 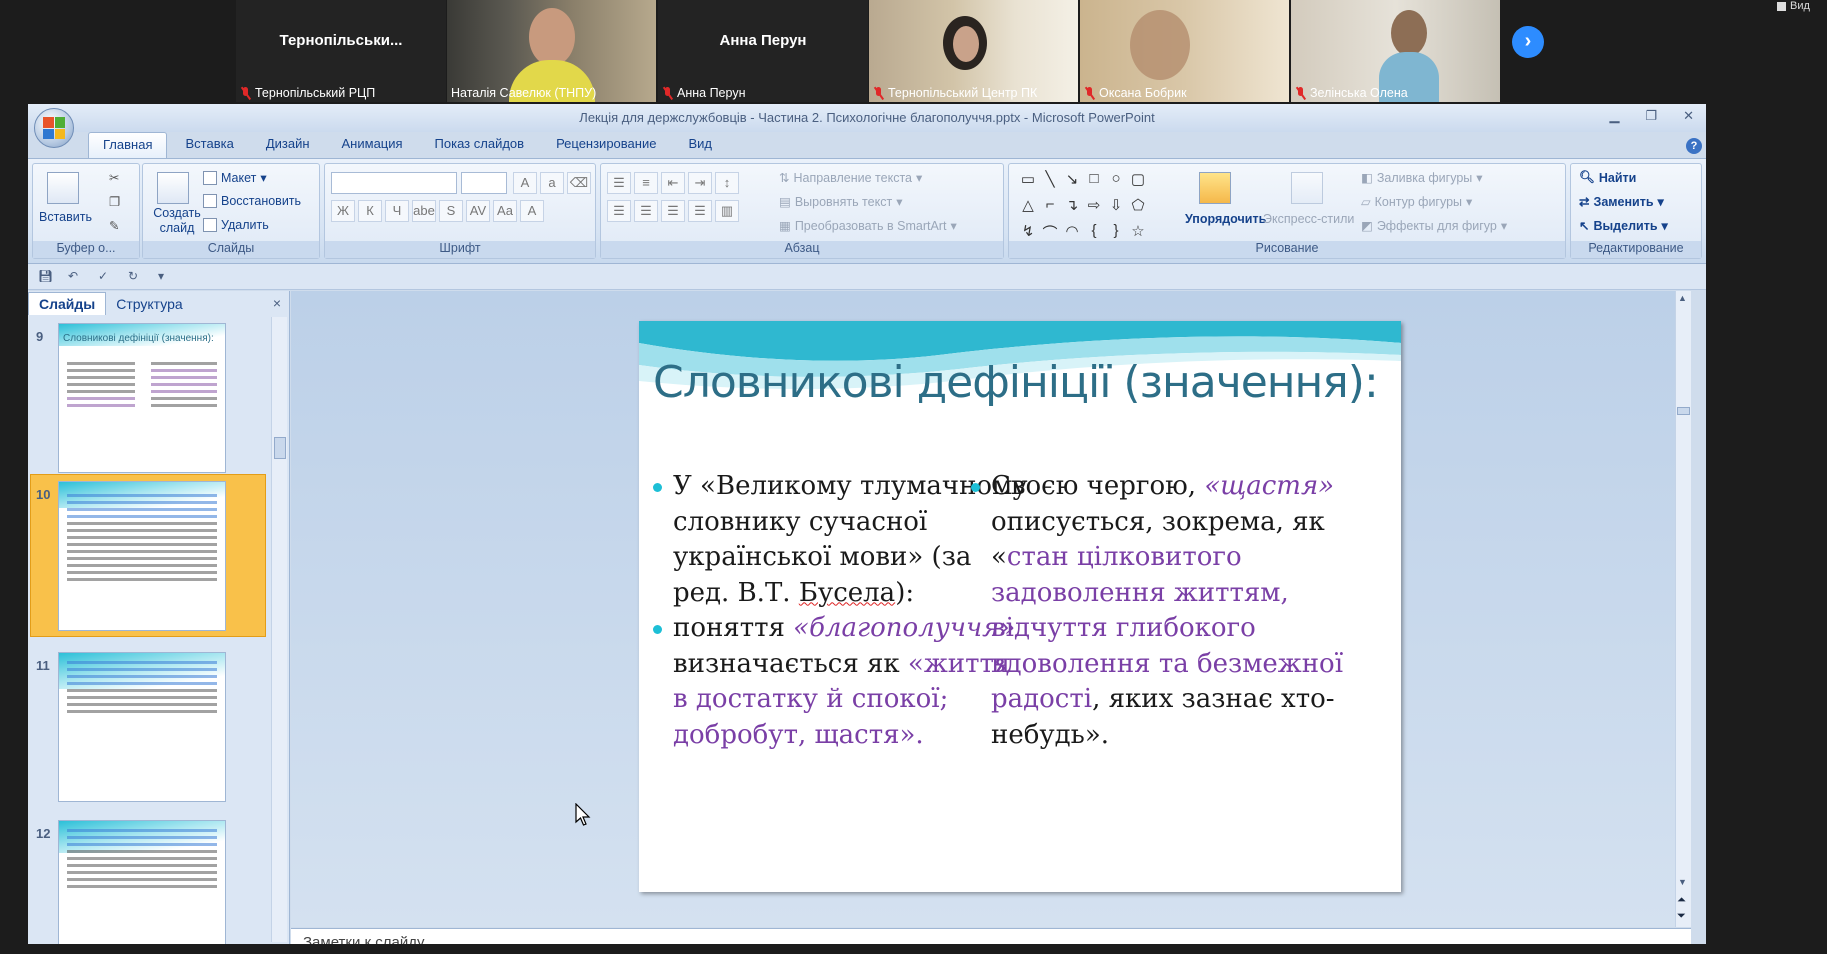 I want to click on paste-button: Вставить, so click(x=65, y=217).